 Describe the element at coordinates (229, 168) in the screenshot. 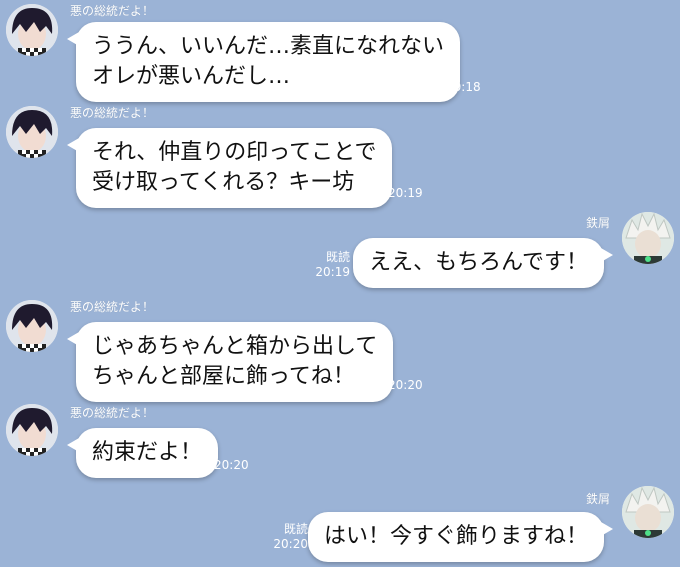

I see `message-bubble: それ、仲直りの印ってことで 受け取ってくれる？キー坊` at that location.